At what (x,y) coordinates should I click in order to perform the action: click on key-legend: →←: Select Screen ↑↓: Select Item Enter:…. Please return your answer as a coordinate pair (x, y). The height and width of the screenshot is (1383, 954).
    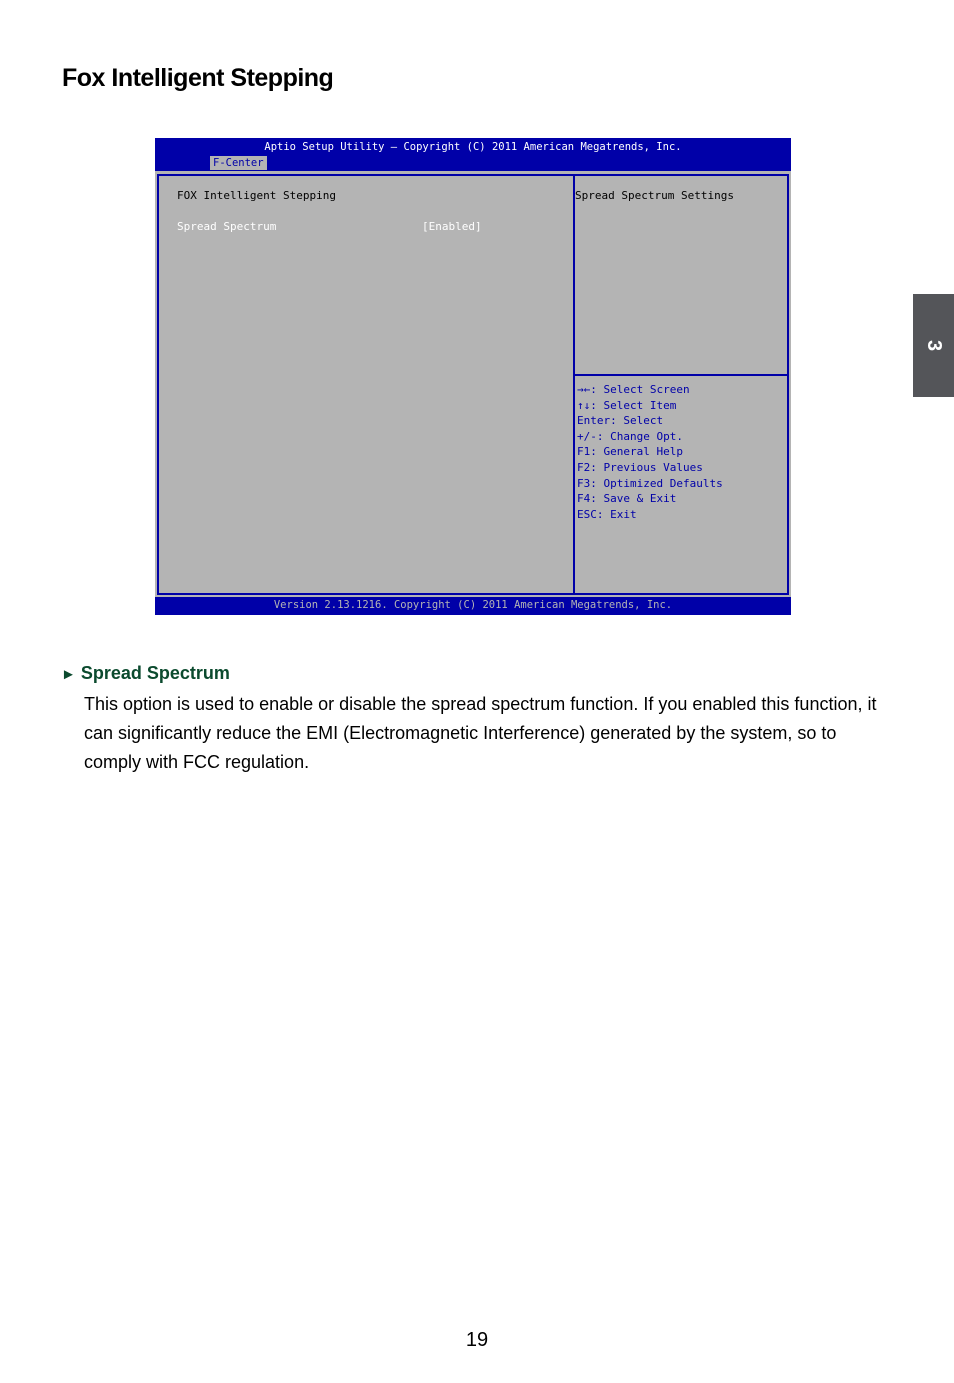
    Looking at the image, I should click on (650, 452).